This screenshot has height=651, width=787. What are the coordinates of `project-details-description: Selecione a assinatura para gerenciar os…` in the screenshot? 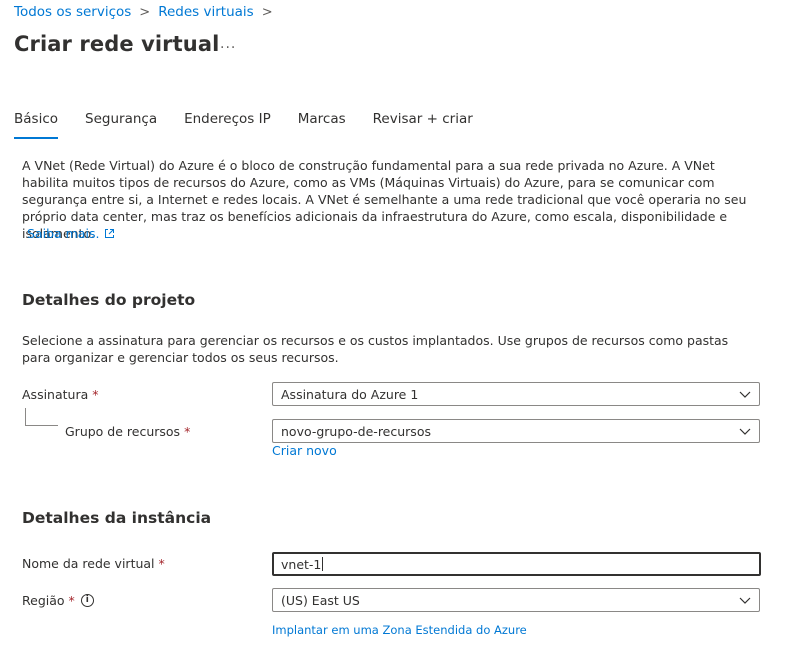 It's located at (375, 349).